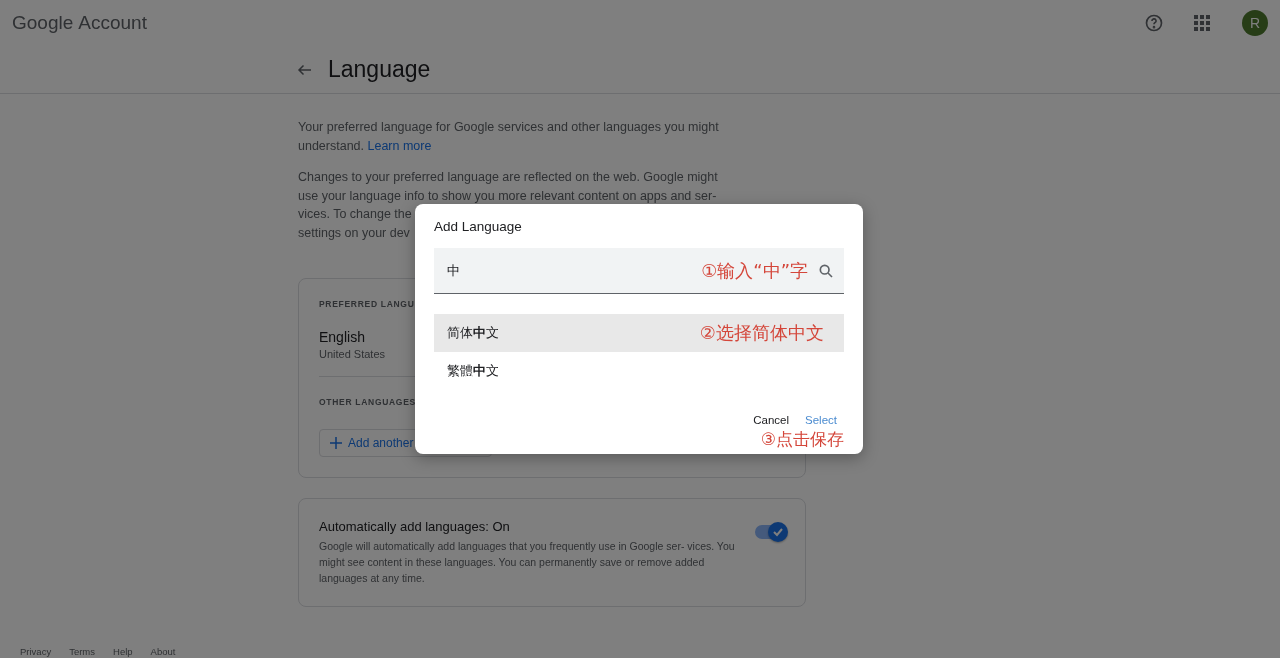 The width and height of the screenshot is (1280, 658). What do you see at coordinates (802, 439) in the screenshot?
I see `annotation-text: ③点击保存` at bounding box center [802, 439].